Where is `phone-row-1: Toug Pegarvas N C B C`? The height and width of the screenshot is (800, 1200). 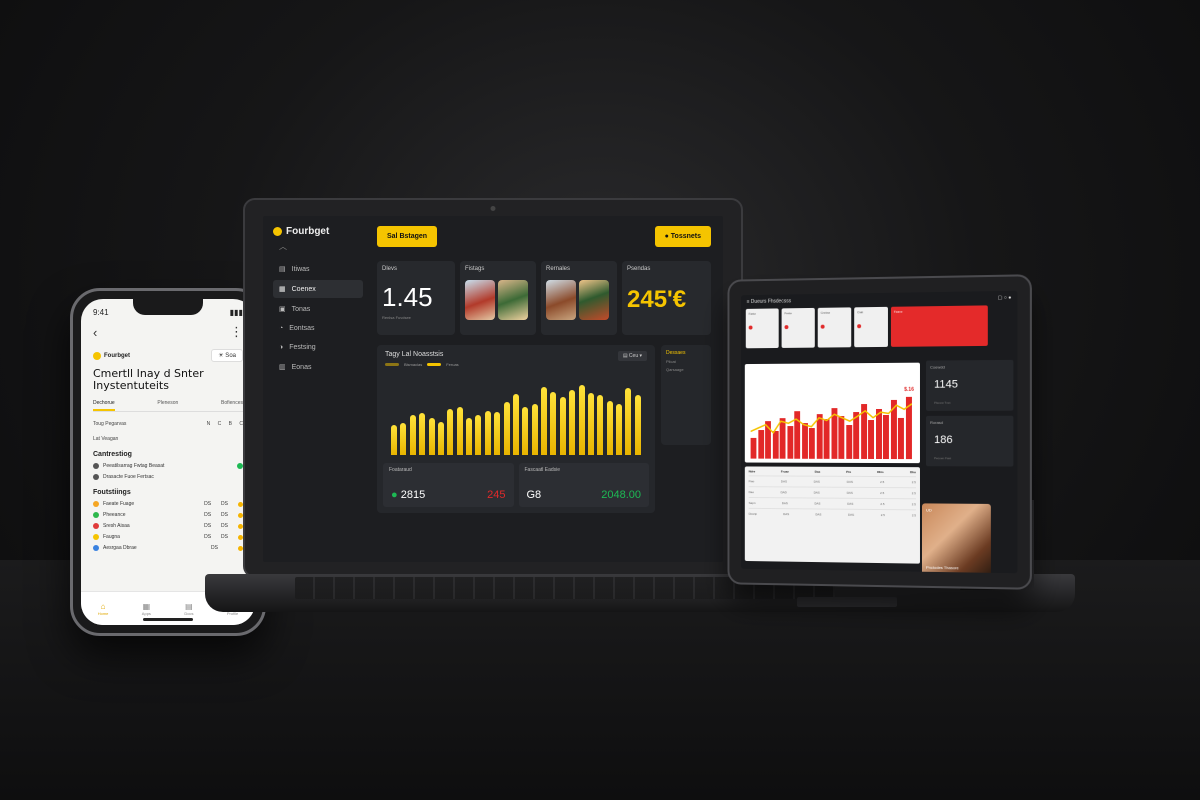 phone-row-1: Toug Pegarvas N C B C is located at coordinates (168, 424).